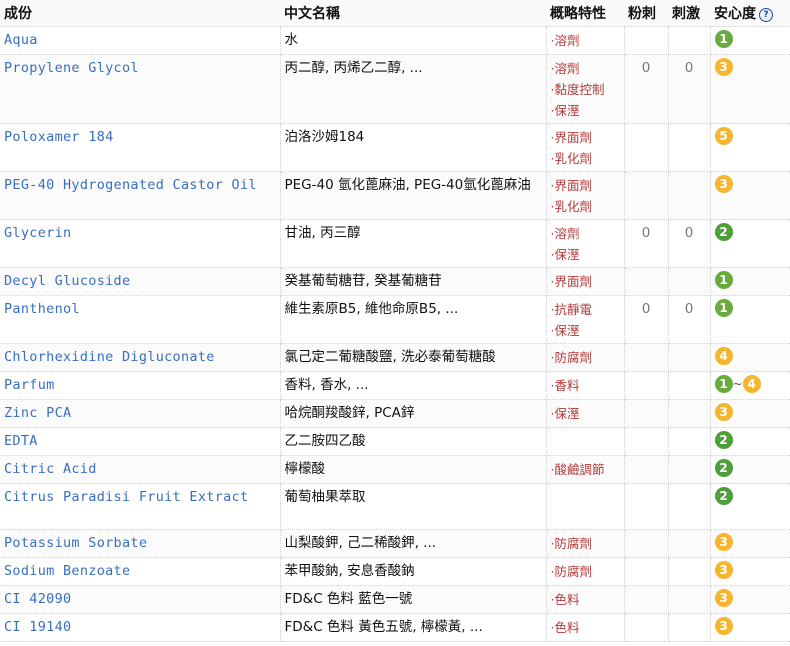 The image size is (790, 646). What do you see at coordinates (395, 13) in the screenshot?
I see `table-header-row: 成份 中文名稱 概略特性 粉刺 刺激 安心度?` at bounding box center [395, 13].